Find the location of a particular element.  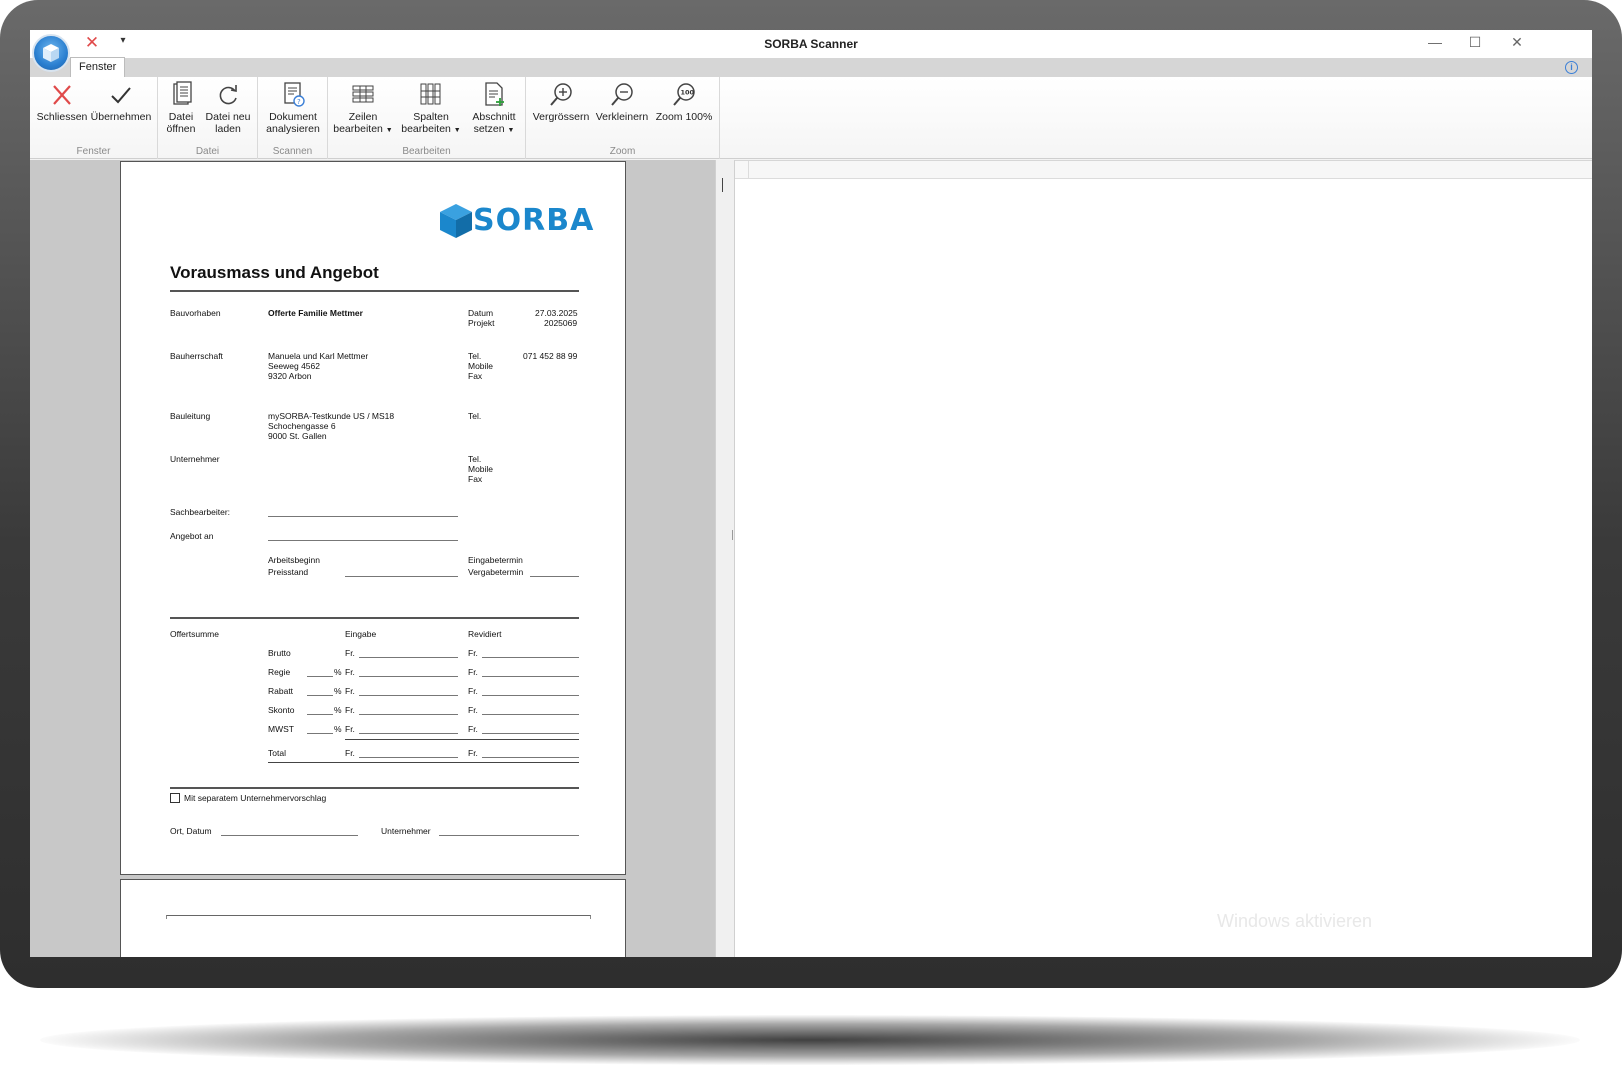

label-revidiert: Revidiert is located at coordinates (485, 634).